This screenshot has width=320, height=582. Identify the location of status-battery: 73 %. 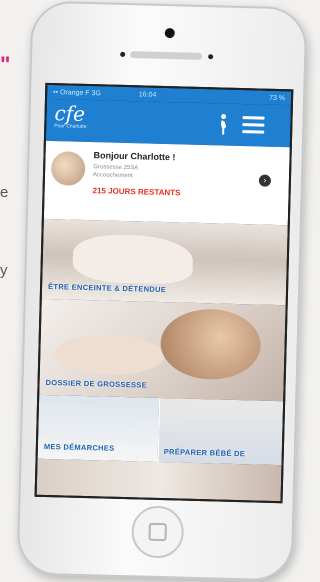
(277, 98).